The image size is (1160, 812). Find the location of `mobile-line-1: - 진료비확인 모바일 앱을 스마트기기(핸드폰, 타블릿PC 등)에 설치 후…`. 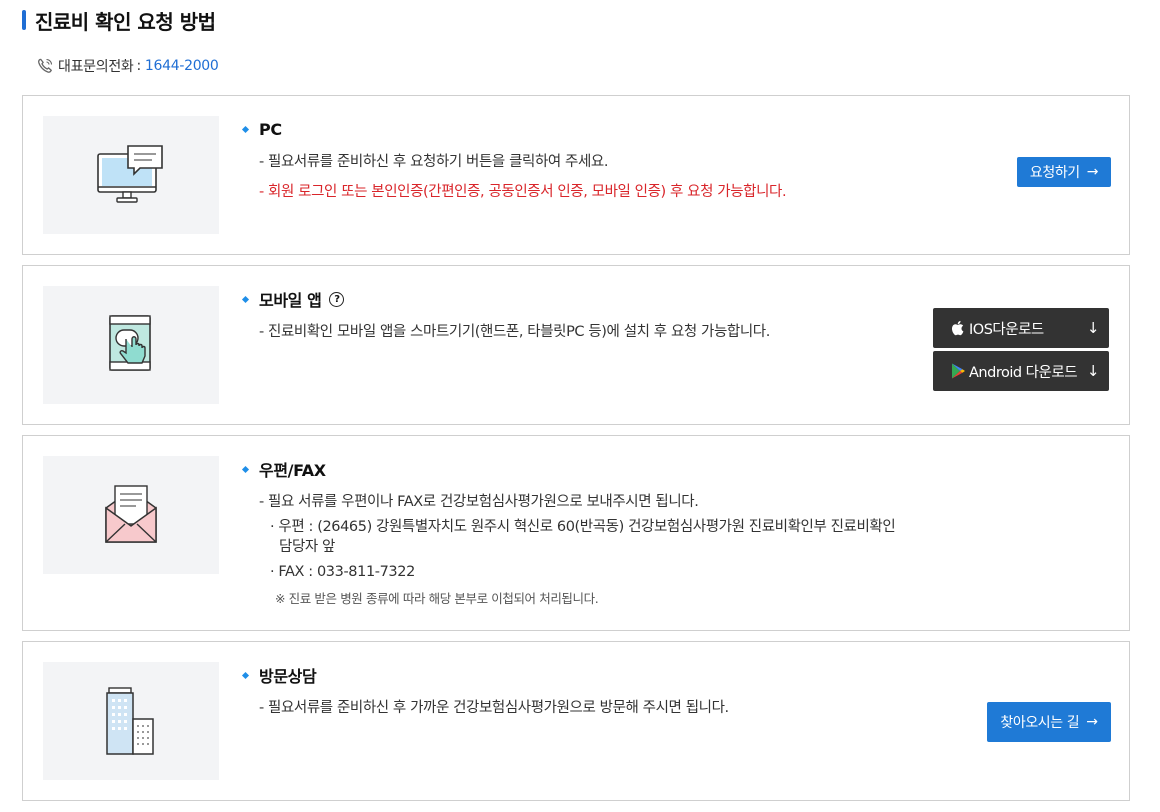

mobile-line-1: - 진료비확인 모바일 앱을 스마트기기(핸드폰, 타블릿PC 등)에 설치 후… is located at coordinates (514, 332).